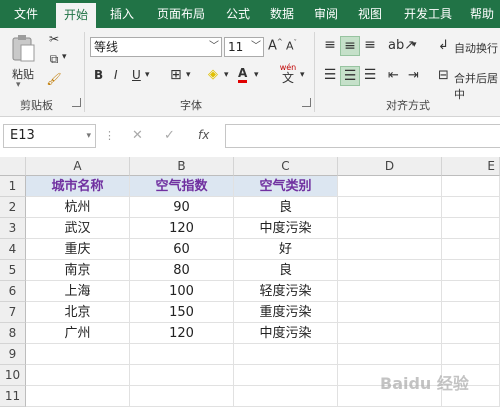  What do you see at coordinates (390, 166) in the screenshot?
I see `col-header-d: D` at bounding box center [390, 166].